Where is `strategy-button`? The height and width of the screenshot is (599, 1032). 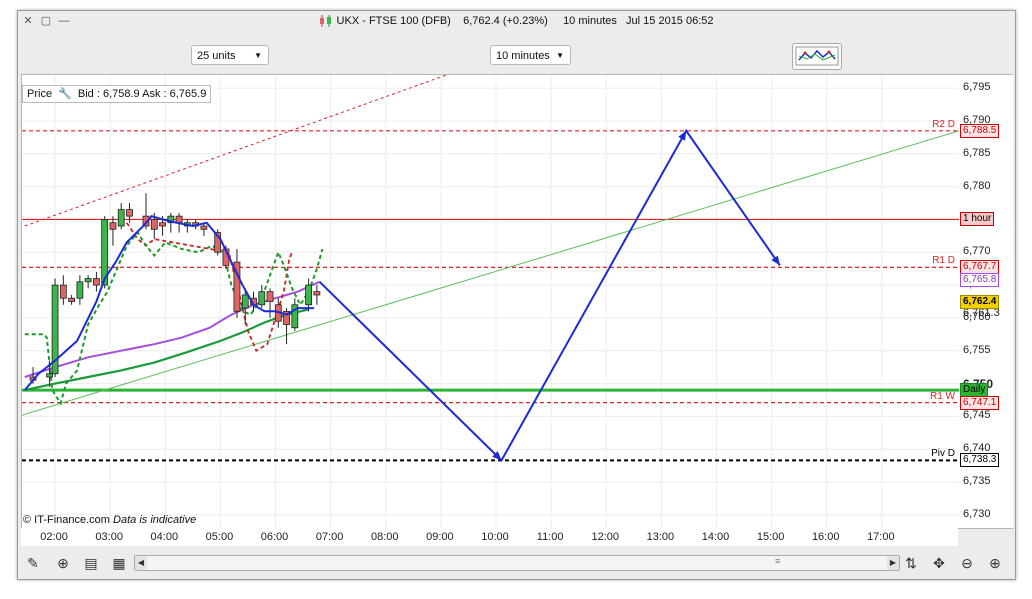 strategy-button is located at coordinates (817, 56).